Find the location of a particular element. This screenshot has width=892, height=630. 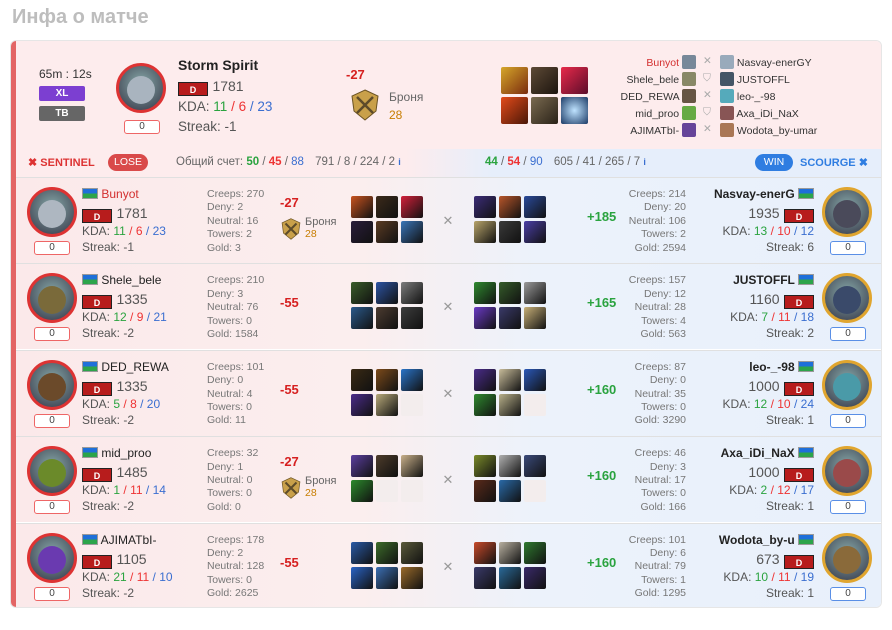

player-name: JUSTOFFL is located at coordinates (764, 280).